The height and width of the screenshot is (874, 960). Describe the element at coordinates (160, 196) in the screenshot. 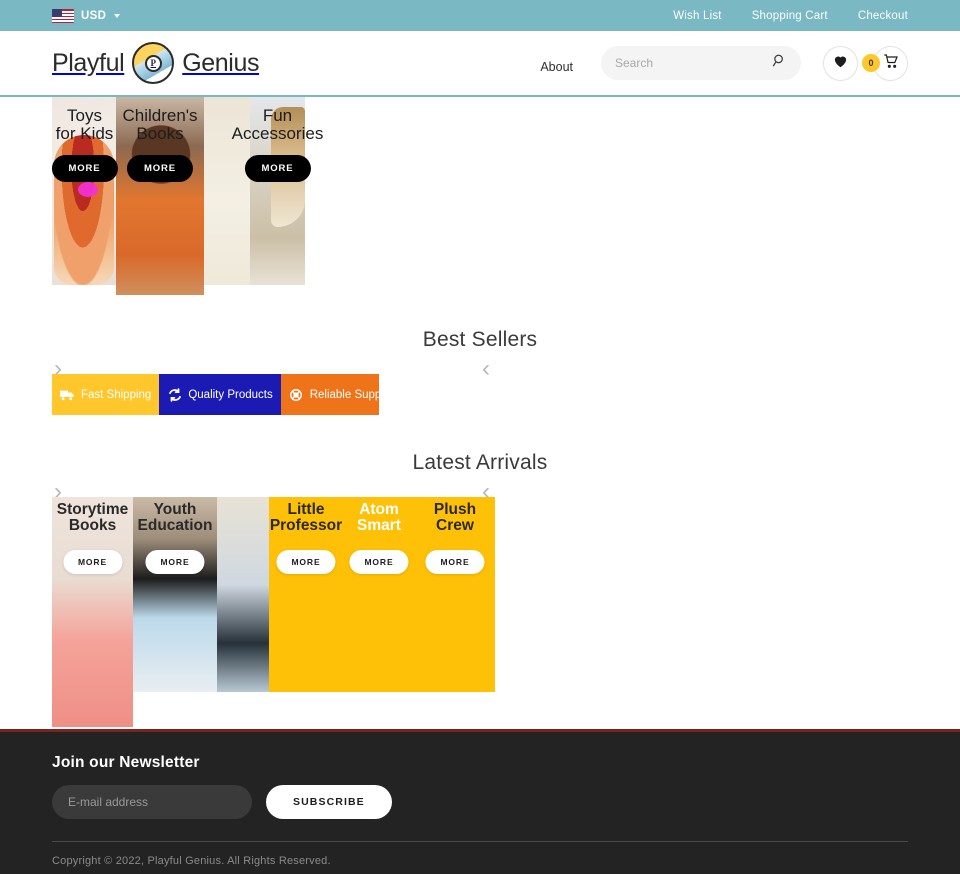

I see `category-card: Children's Books MORE` at that location.